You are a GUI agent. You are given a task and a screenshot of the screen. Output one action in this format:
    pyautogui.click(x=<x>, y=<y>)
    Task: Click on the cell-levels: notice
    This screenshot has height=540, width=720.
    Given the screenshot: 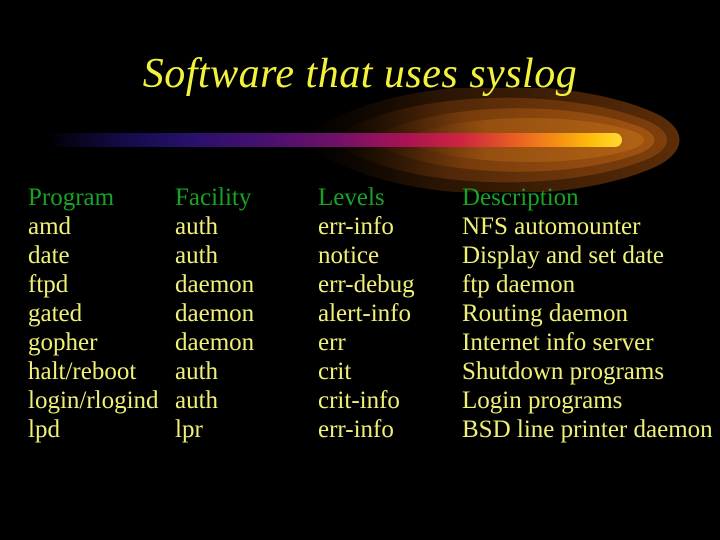 What is the action you would take?
    pyautogui.click(x=349, y=255)
    